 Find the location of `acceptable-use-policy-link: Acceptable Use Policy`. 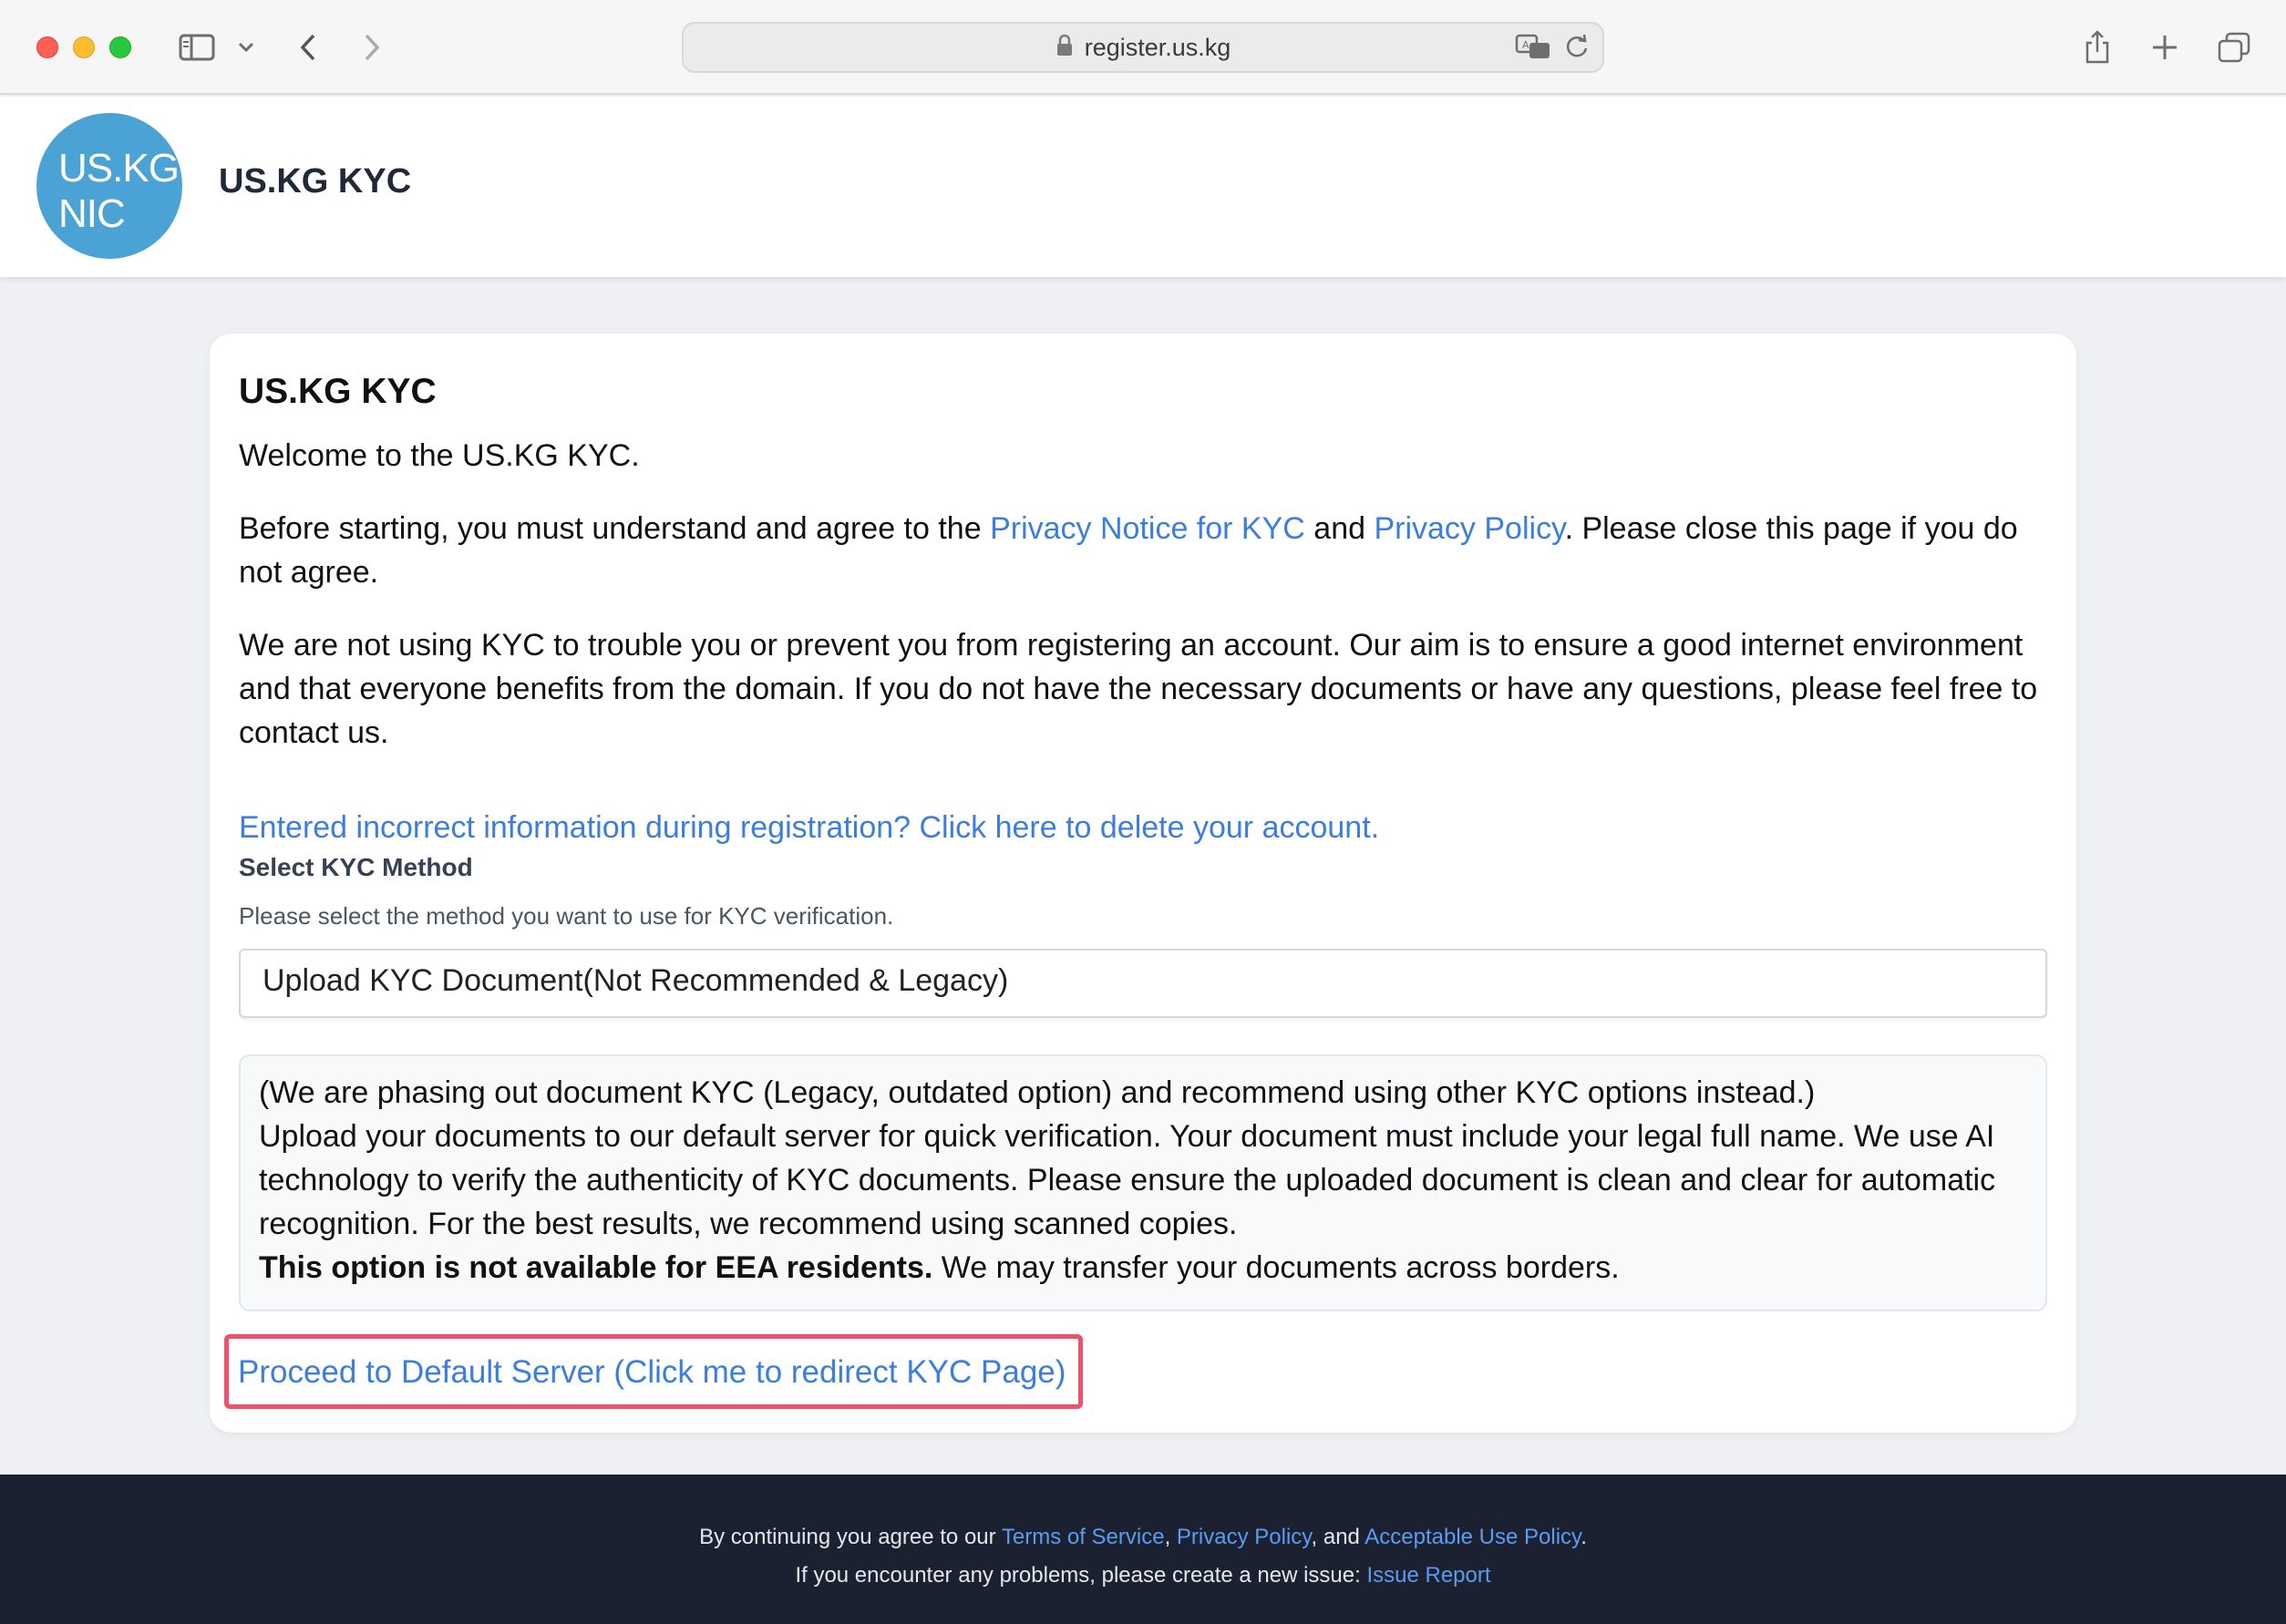

acceptable-use-policy-link: Acceptable Use Policy is located at coordinates (1472, 1537).